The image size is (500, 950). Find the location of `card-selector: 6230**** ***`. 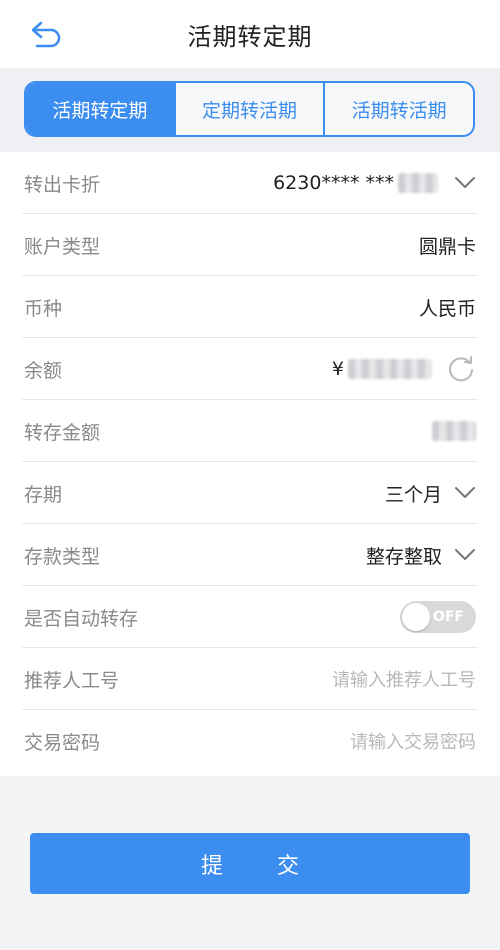

card-selector: 6230**** *** is located at coordinates (374, 183).